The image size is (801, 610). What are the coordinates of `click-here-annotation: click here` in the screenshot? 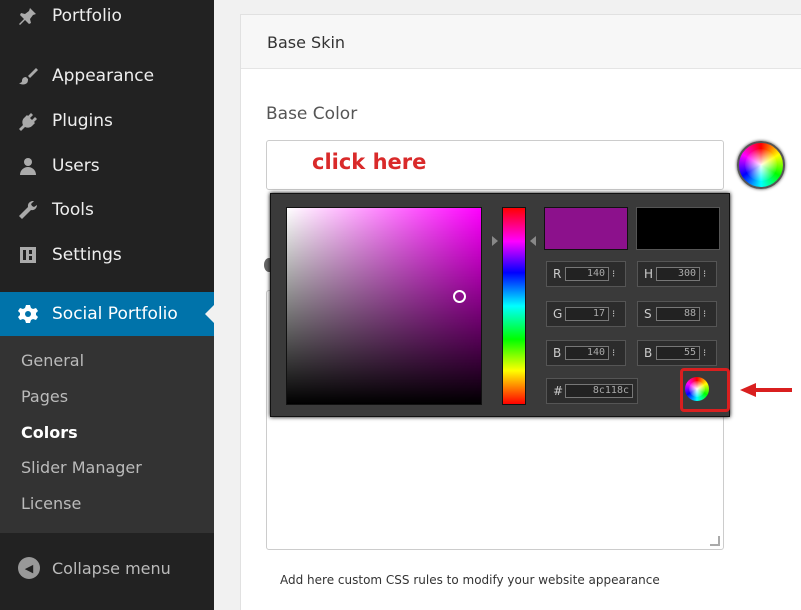 It's located at (369, 162).